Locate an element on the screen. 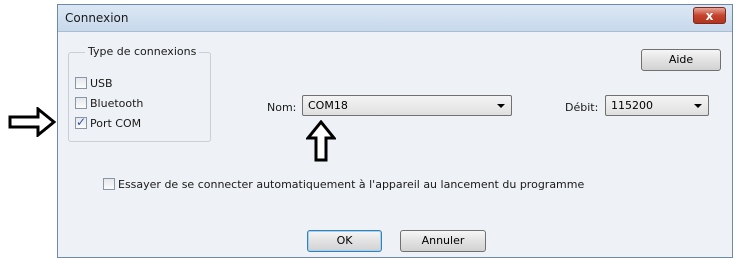 The image size is (735, 258). usb-checkbox is located at coordinates (81, 83).